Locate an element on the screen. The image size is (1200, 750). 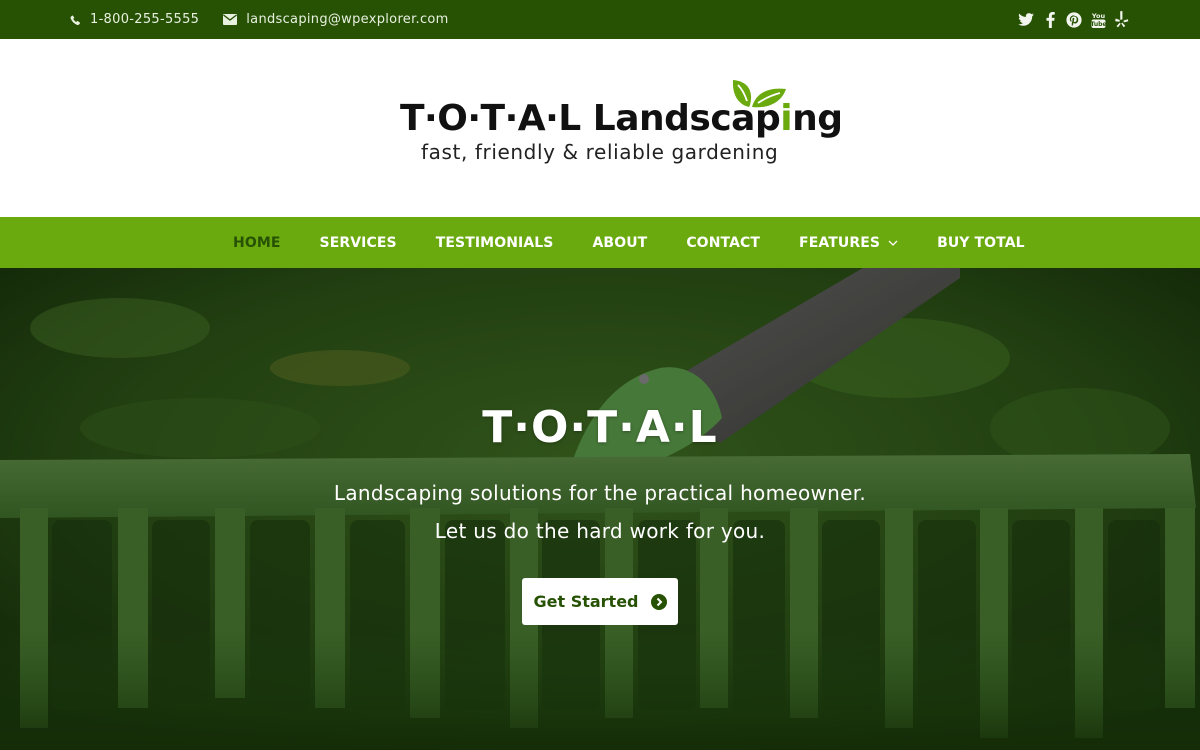
nav-label: BUY TOTAL is located at coordinates (981, 242).